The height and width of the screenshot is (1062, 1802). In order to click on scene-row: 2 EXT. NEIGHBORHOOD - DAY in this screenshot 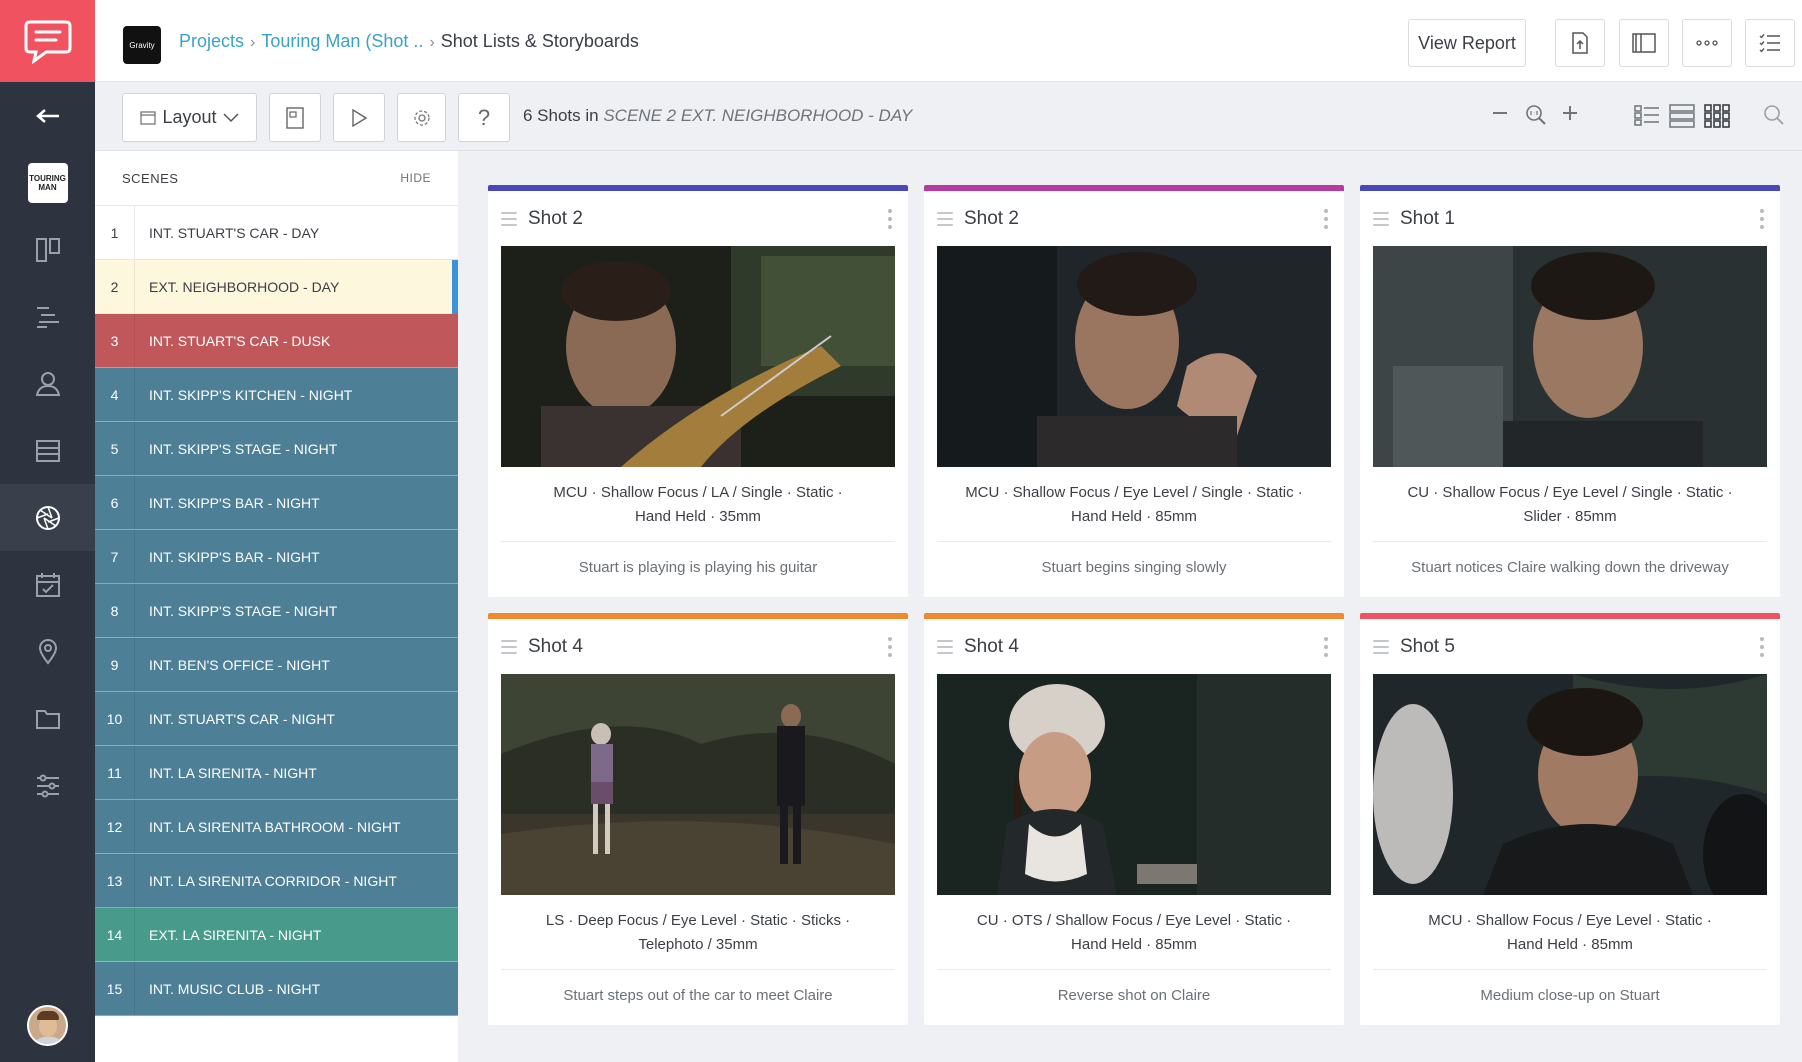, I will do `click(276, 287)`.